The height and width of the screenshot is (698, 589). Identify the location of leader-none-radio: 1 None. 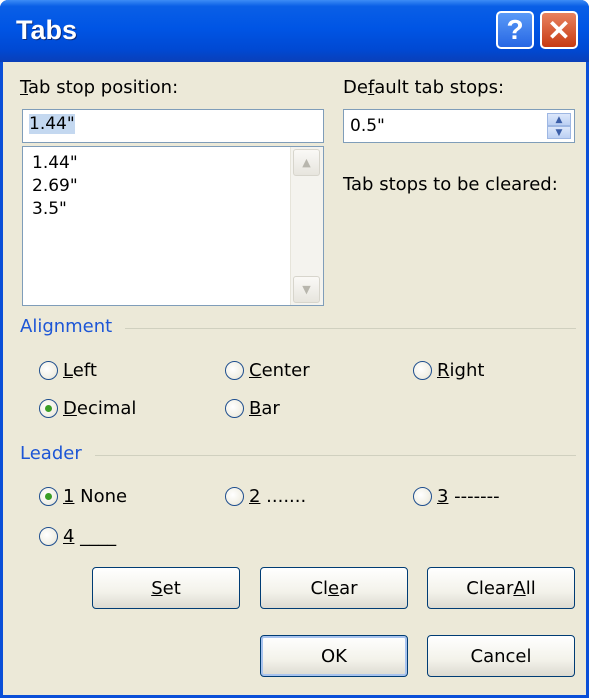
(83, 496).